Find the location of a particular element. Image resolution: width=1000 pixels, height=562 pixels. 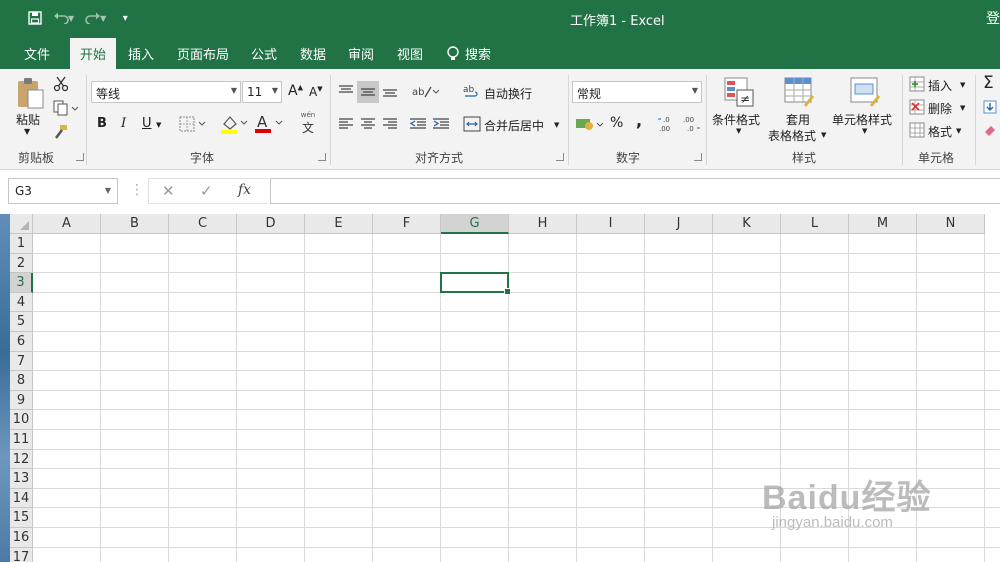

row-header-8: 8 is located at coordinates (21, 381).